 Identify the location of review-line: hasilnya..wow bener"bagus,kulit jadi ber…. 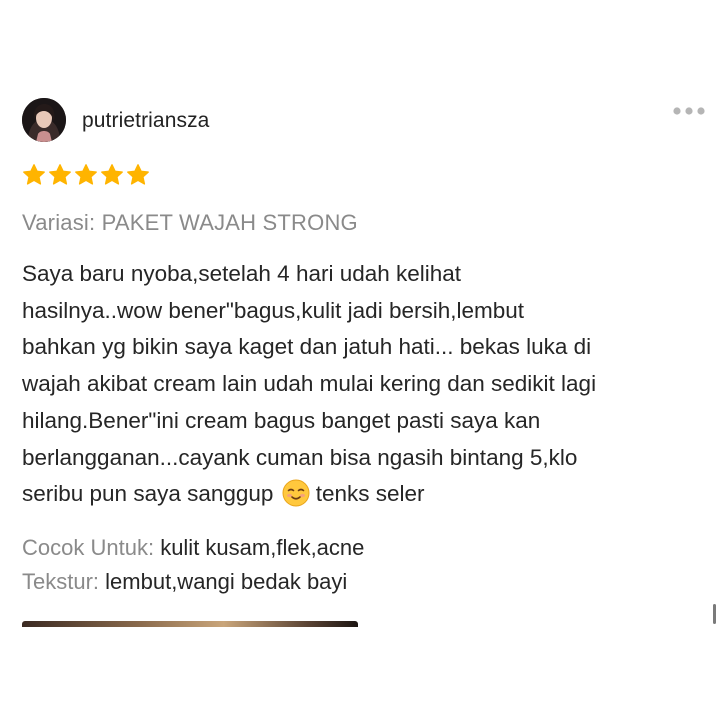
(273, 310).